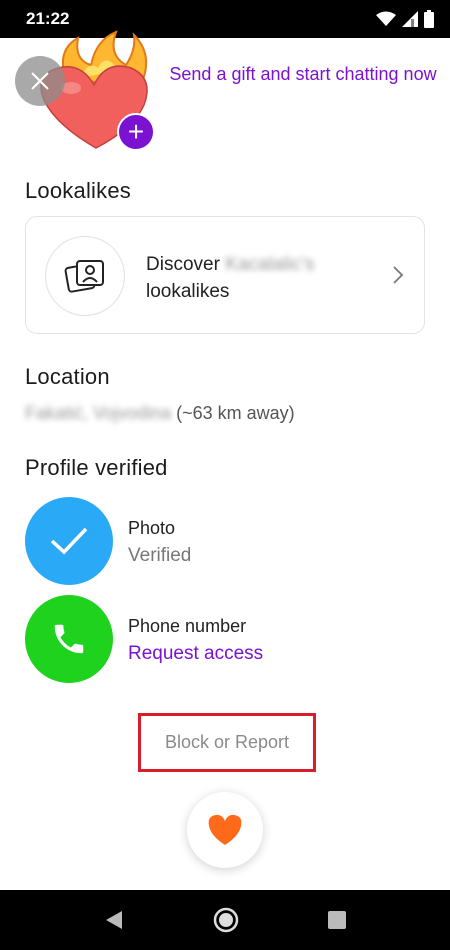  I want to click on phone-label: Phone number, so click(187, 626).